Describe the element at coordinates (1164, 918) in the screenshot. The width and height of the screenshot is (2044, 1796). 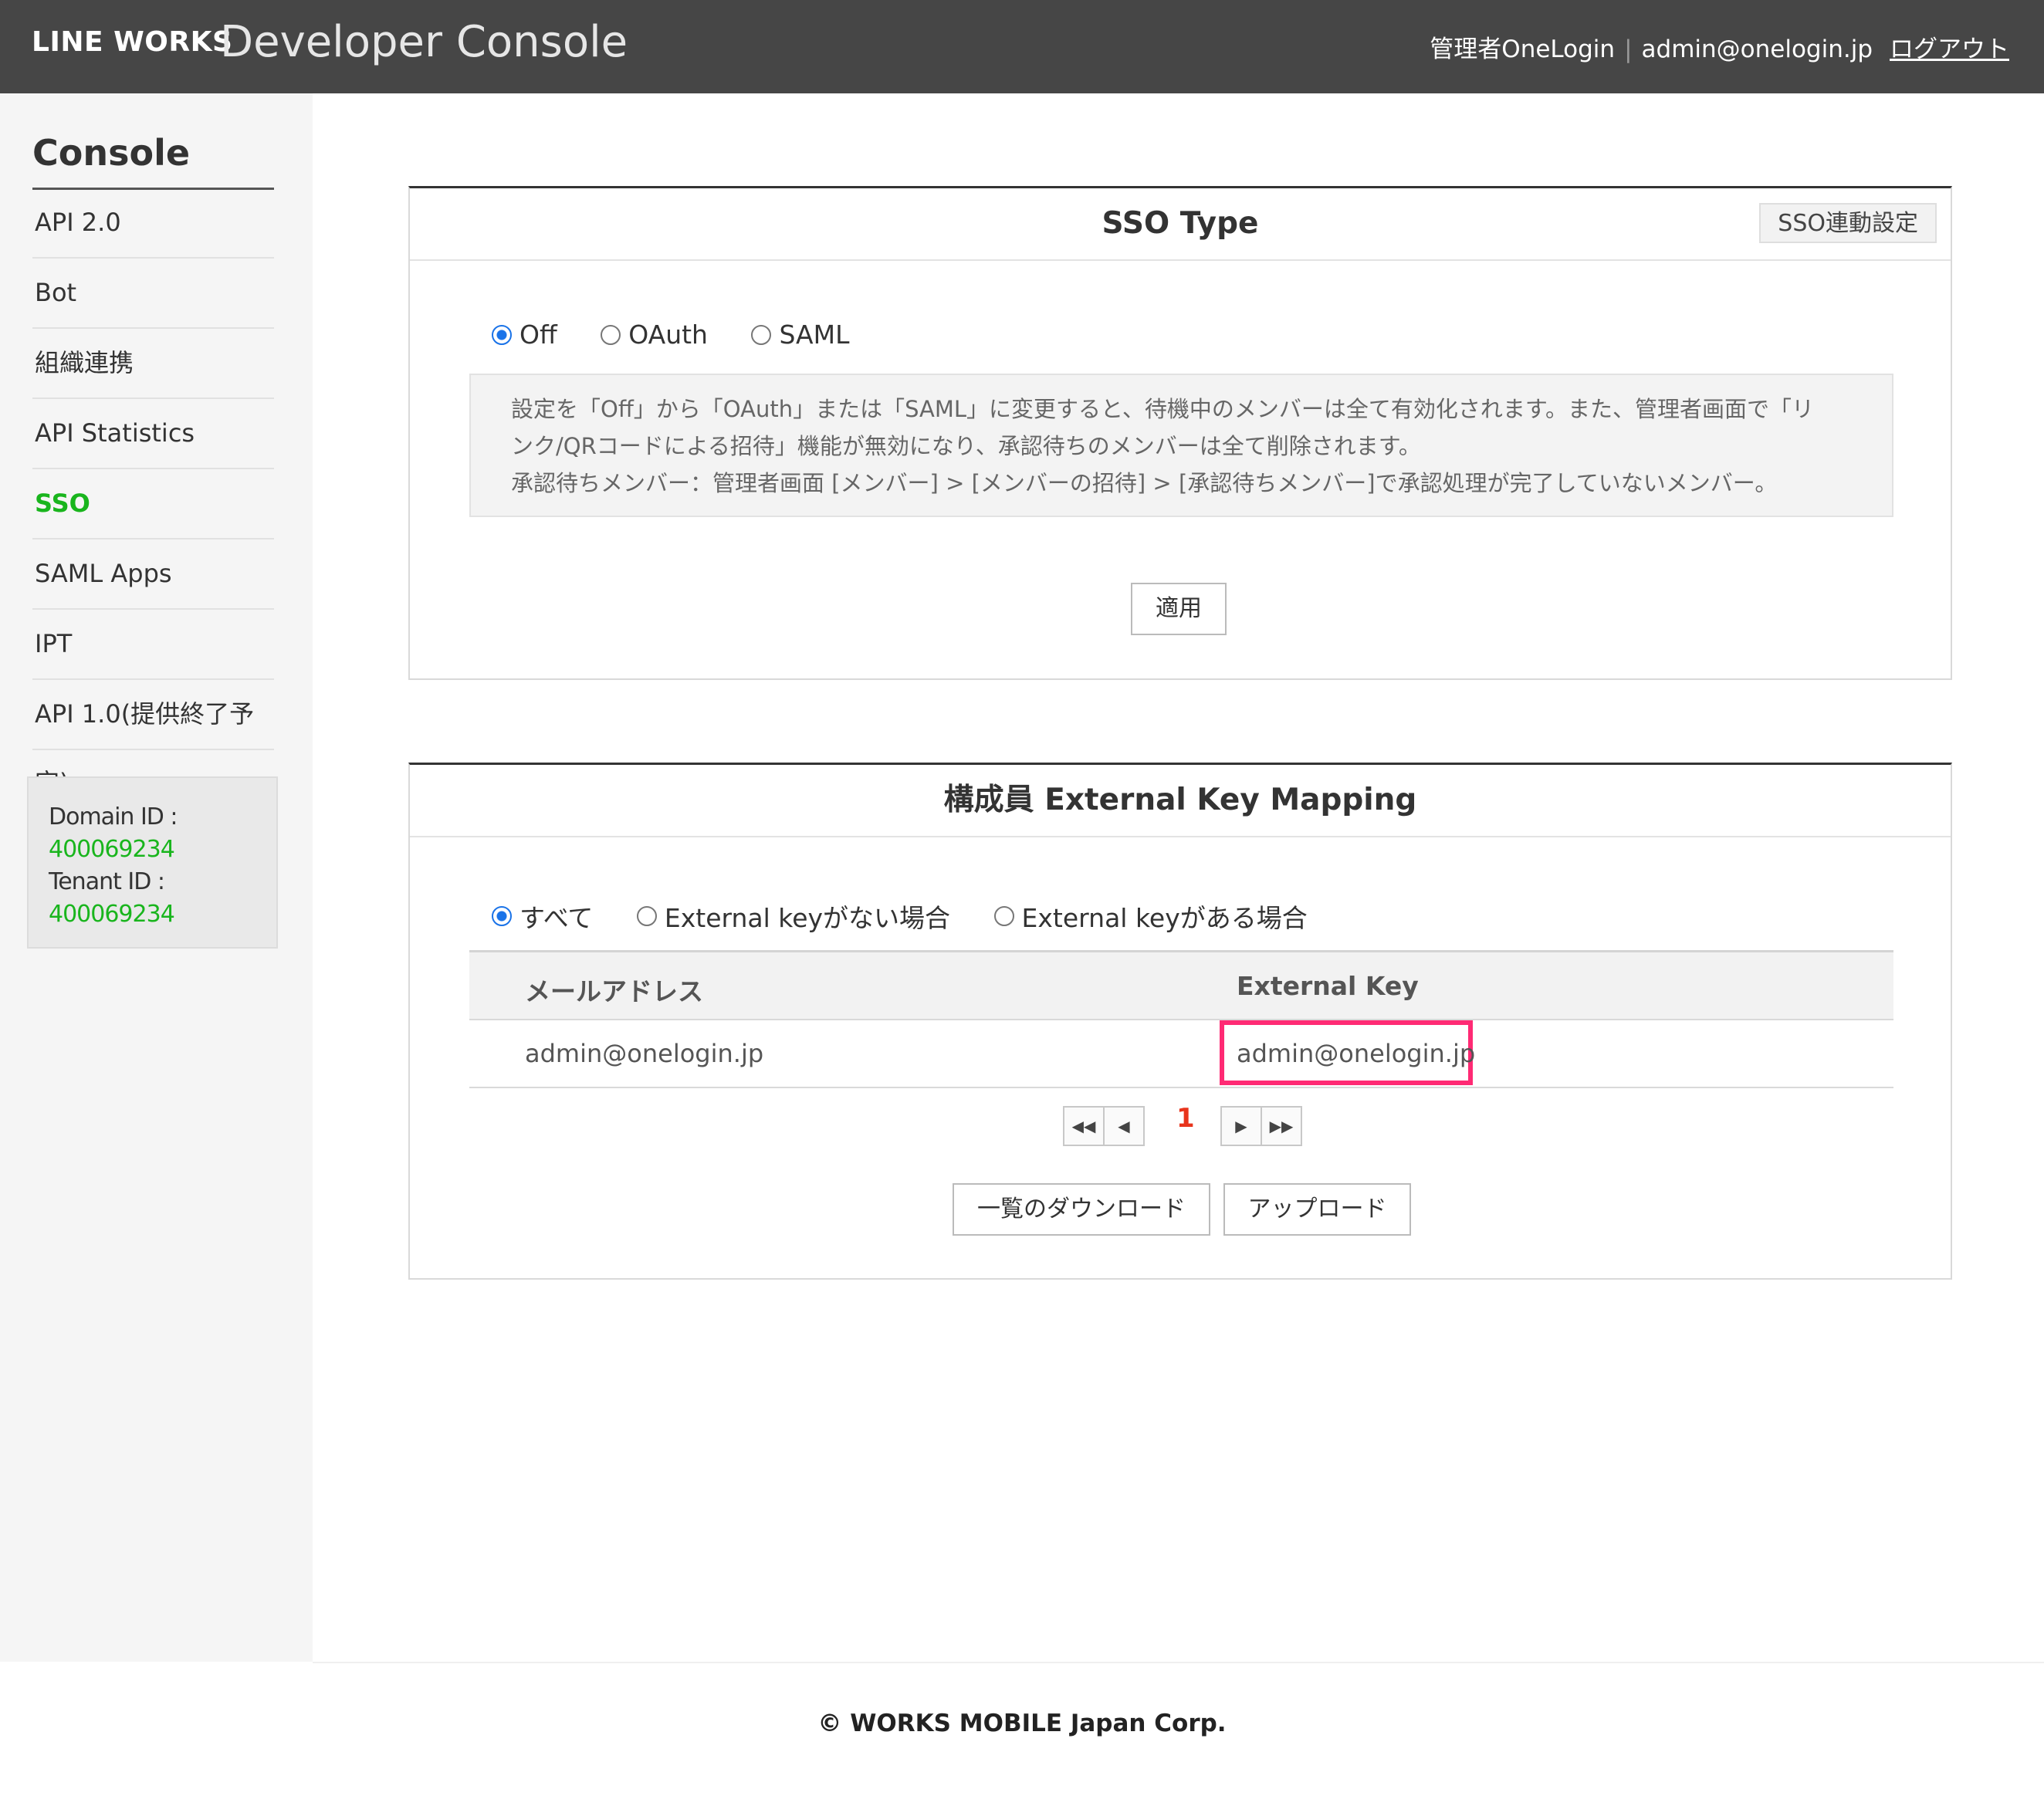
I see `filter-with-key-label: External keyがある場合` at that location.